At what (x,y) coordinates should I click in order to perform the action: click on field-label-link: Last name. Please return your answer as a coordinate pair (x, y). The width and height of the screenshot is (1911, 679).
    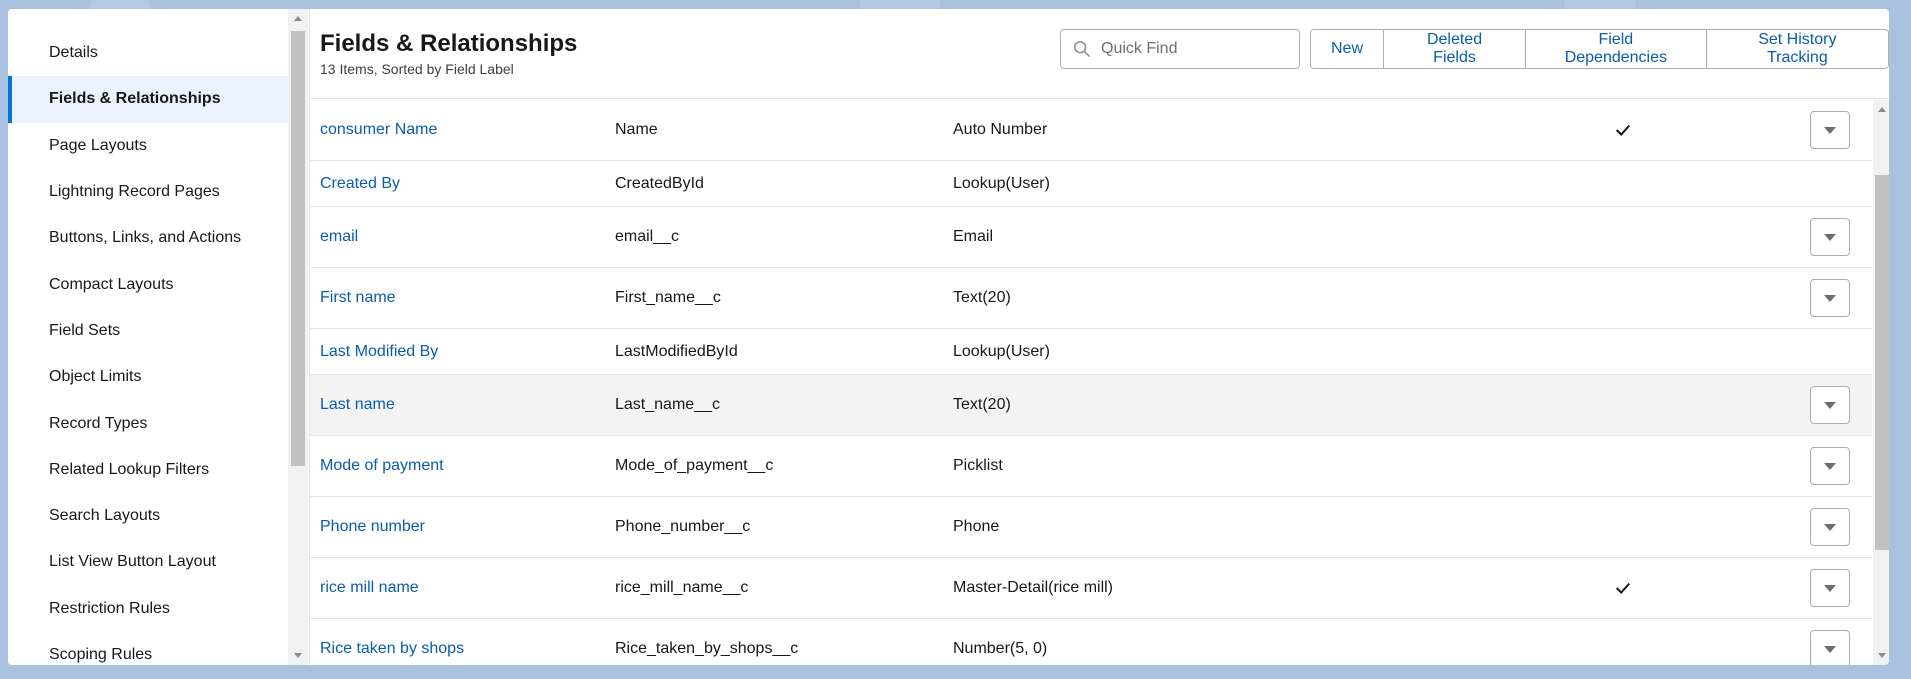
    Looking at the image, I should click on (357, 405).